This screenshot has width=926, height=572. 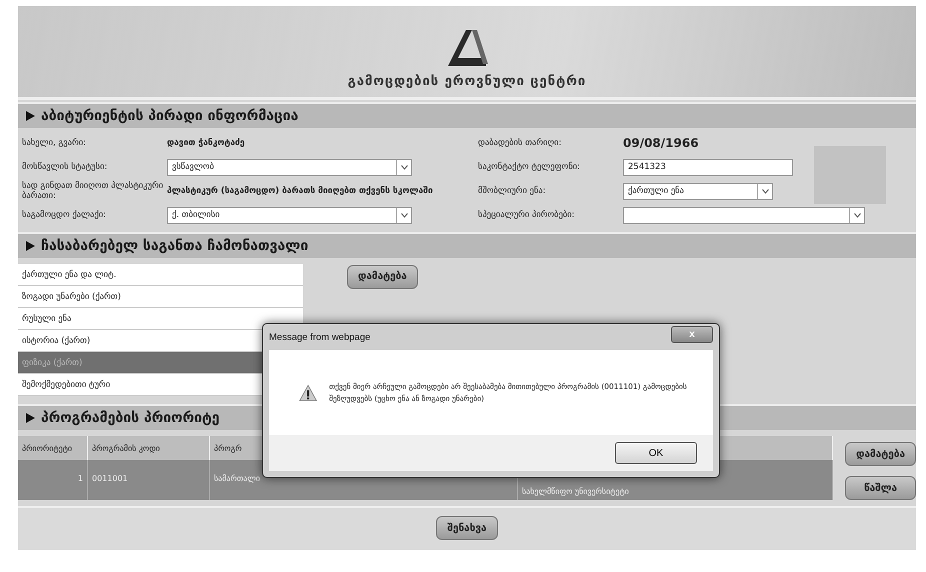 I want to click on ok-button: OK, so click(x=656, y=453).